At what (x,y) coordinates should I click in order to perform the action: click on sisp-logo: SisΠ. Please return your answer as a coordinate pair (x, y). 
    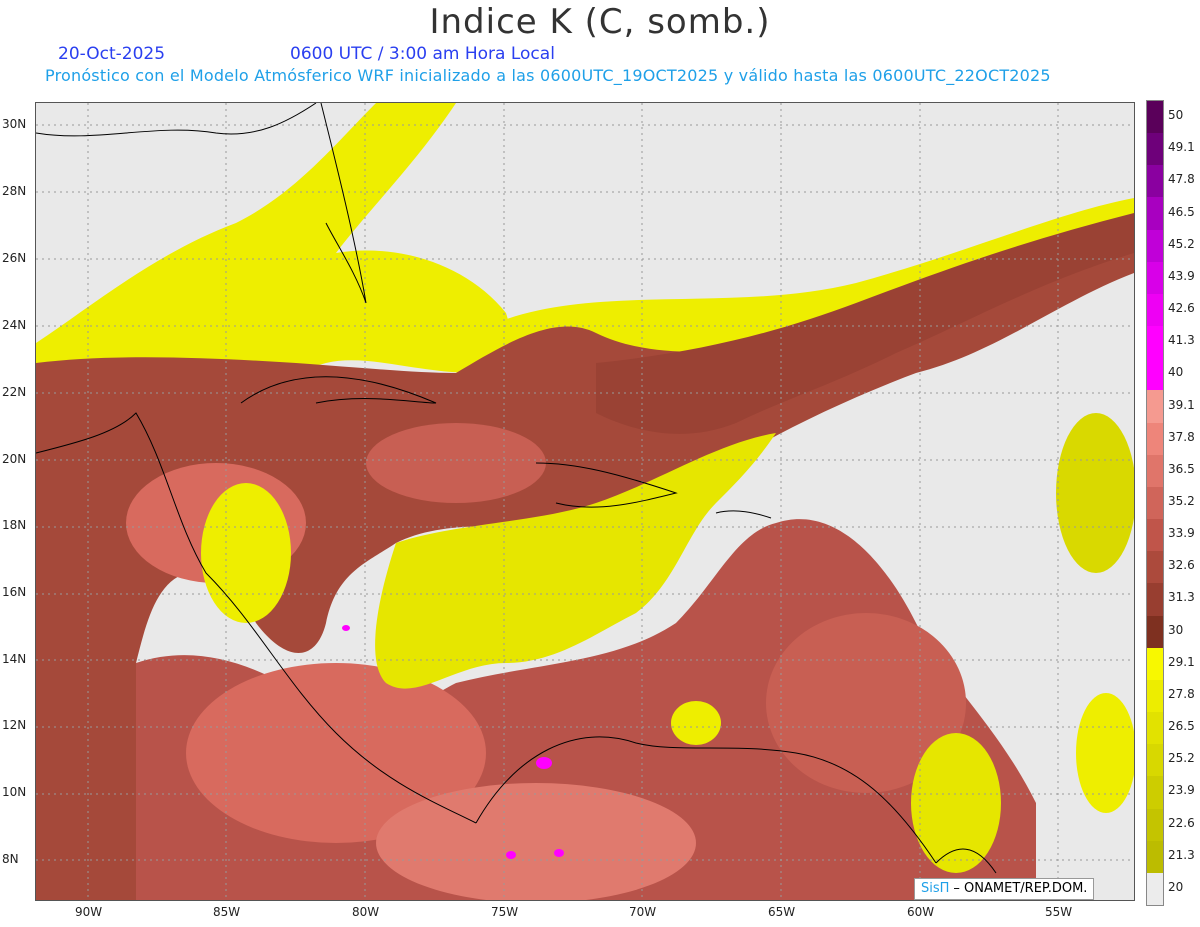
    Looking at the image, I should click on (935, 888).